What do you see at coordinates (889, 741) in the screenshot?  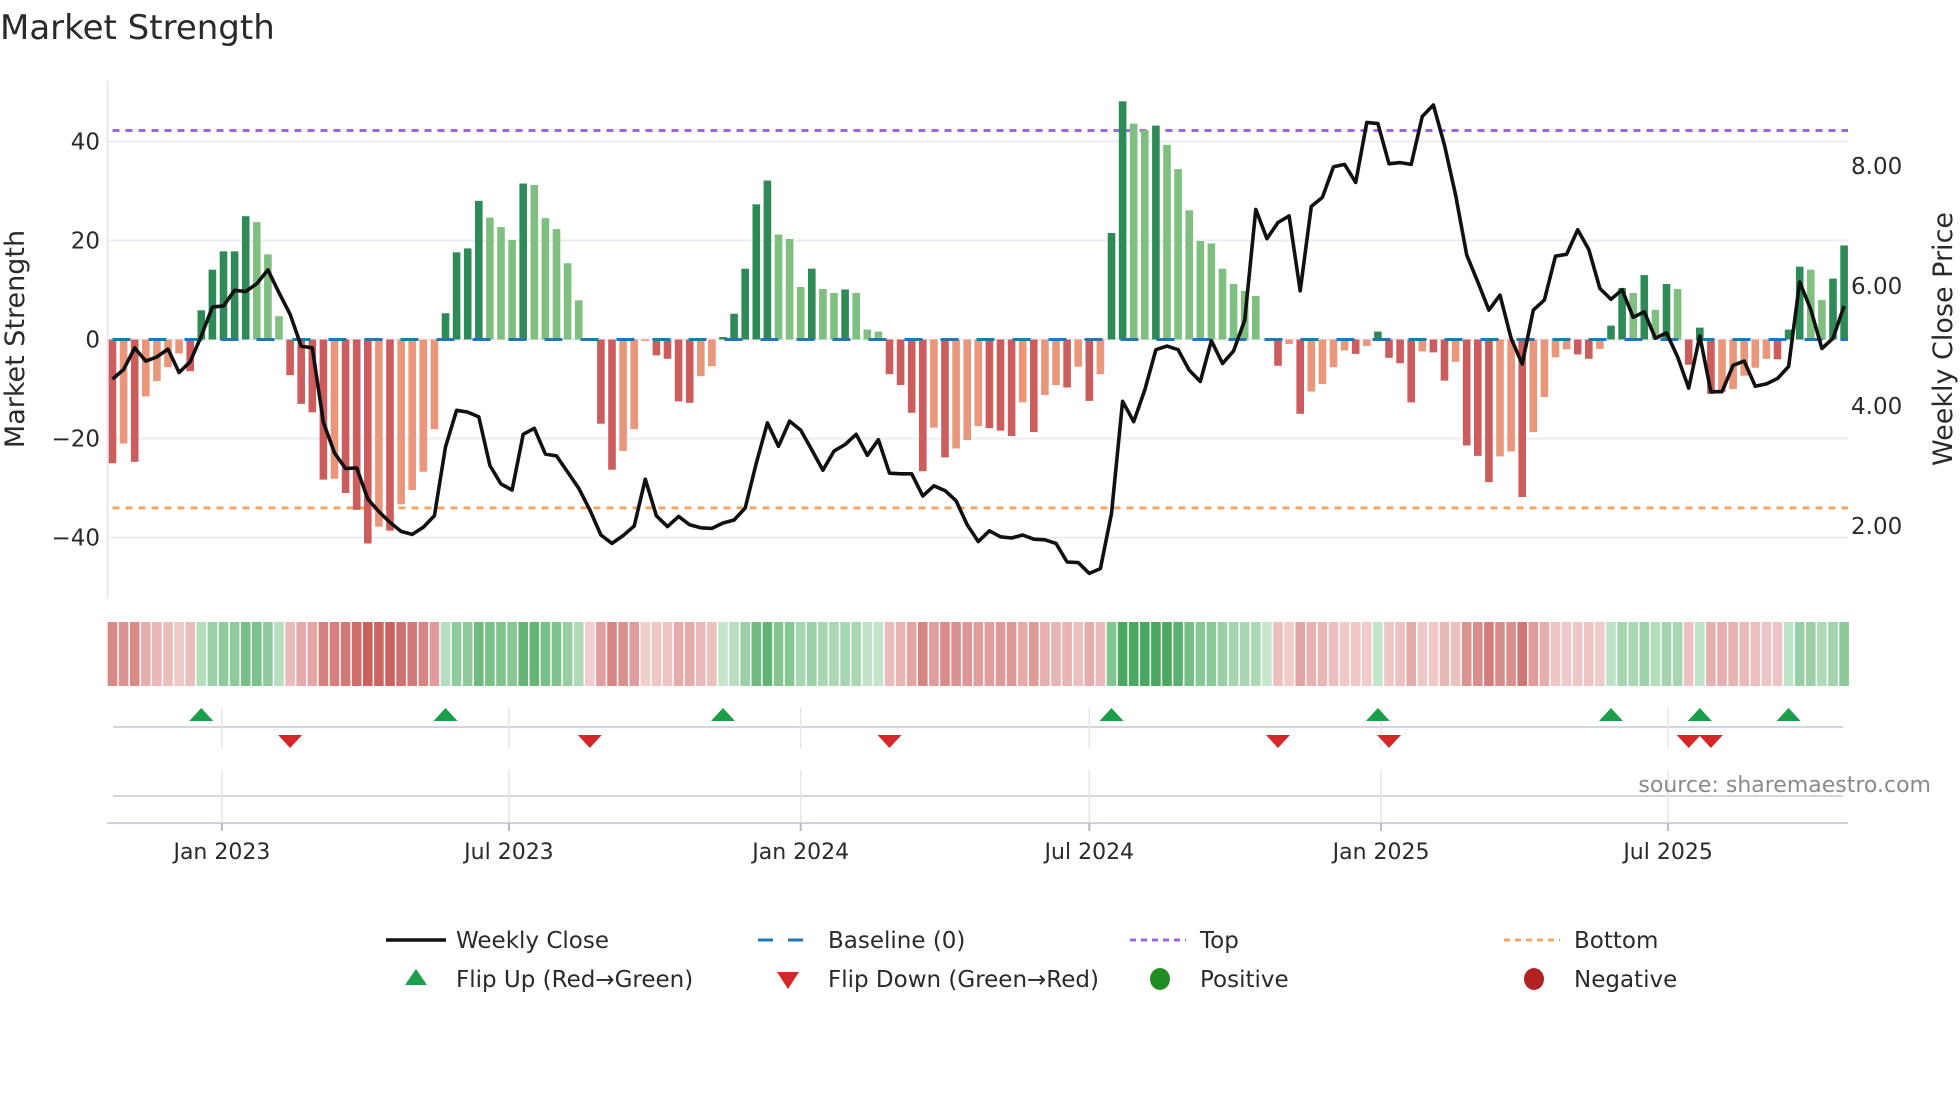 I see `flip-down-marker` at bounding box center [889, 741].